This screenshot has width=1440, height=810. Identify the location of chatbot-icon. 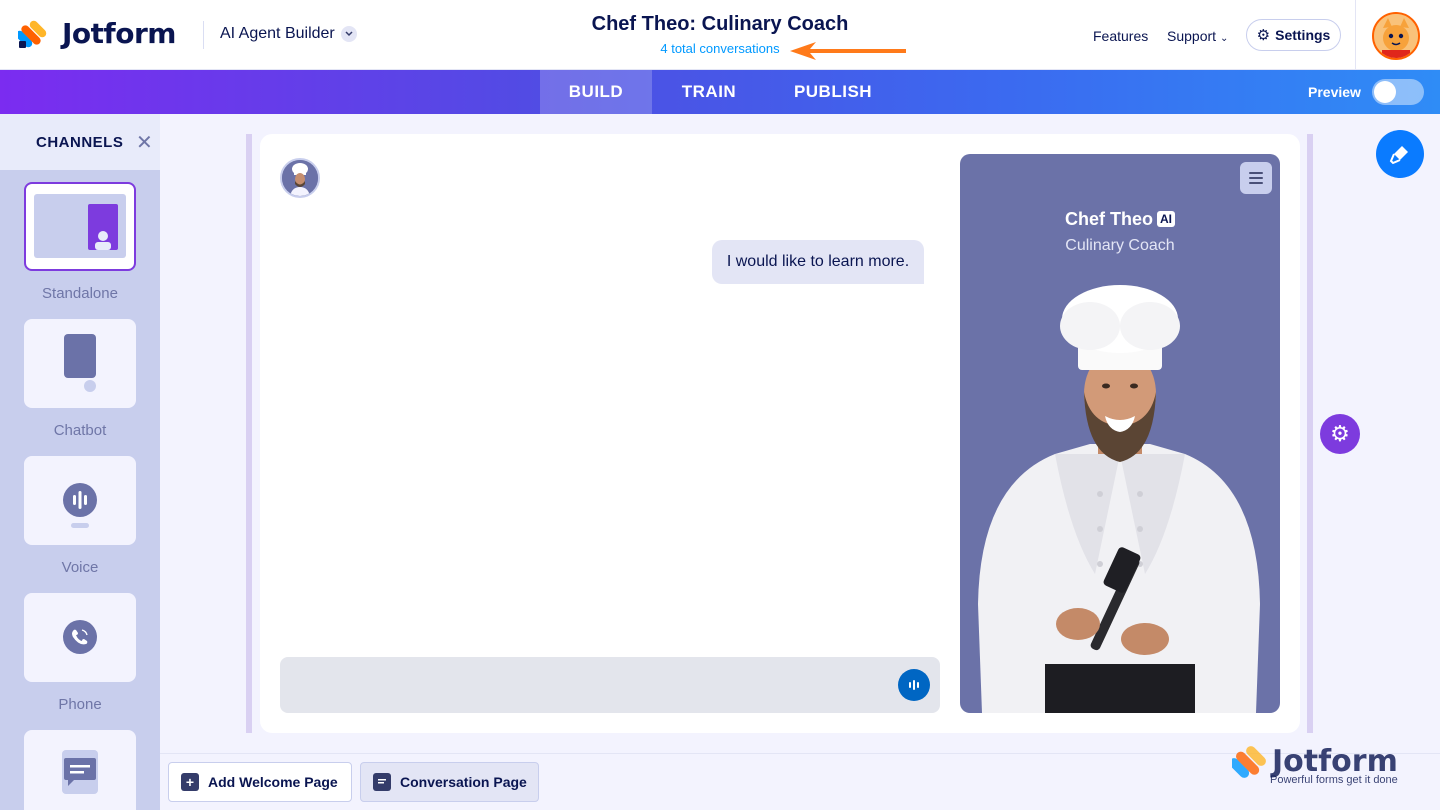
(80, 363).